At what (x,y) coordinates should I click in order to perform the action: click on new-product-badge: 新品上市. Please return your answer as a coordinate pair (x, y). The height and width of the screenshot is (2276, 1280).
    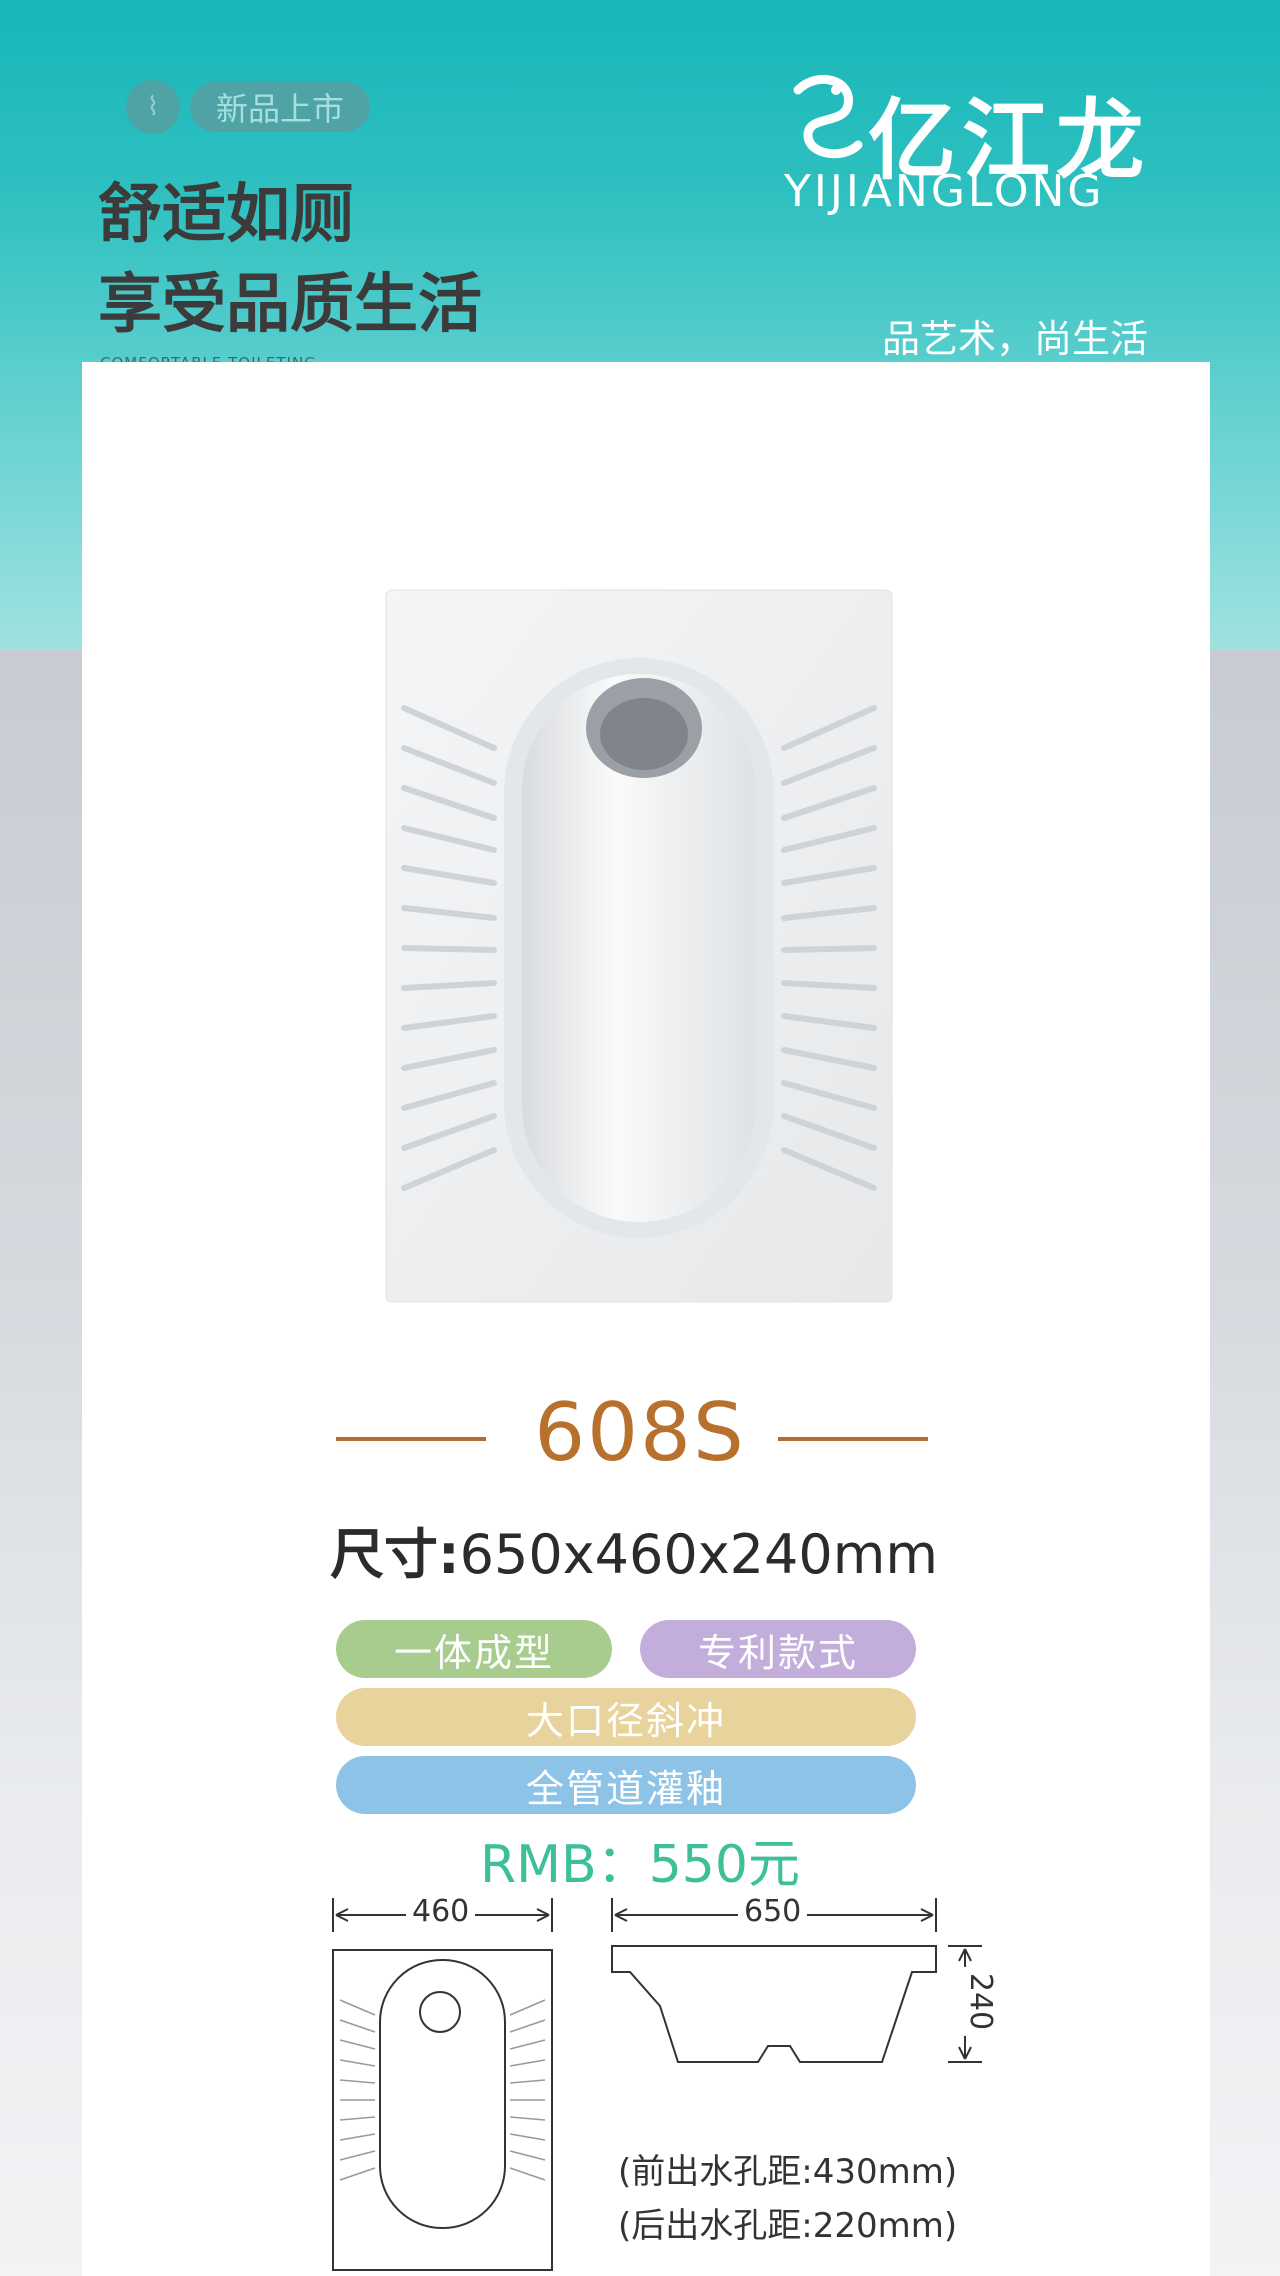
    Looking at the image, I should click on (280, 107).